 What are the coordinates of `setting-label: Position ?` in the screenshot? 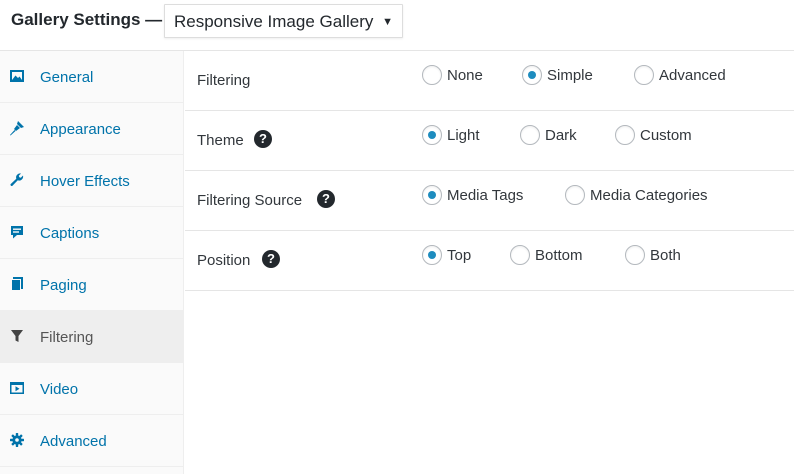 It's located at (238, 260).